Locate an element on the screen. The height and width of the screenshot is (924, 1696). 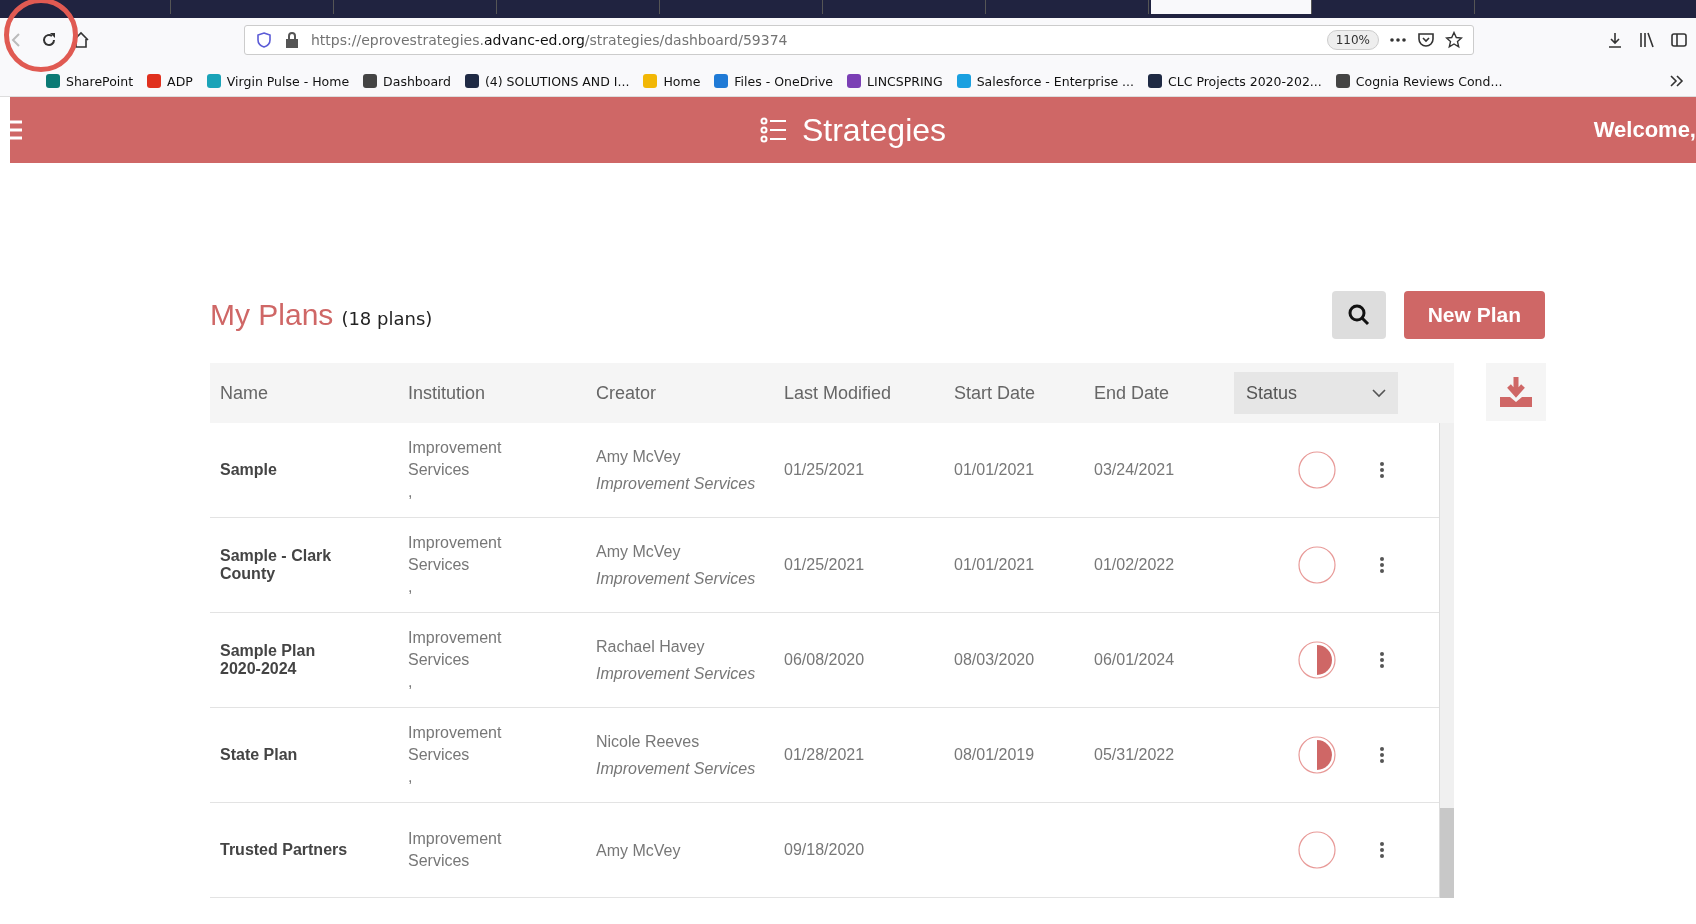
bookmark: Files - OneDrive is located at coordinates (773, 81).